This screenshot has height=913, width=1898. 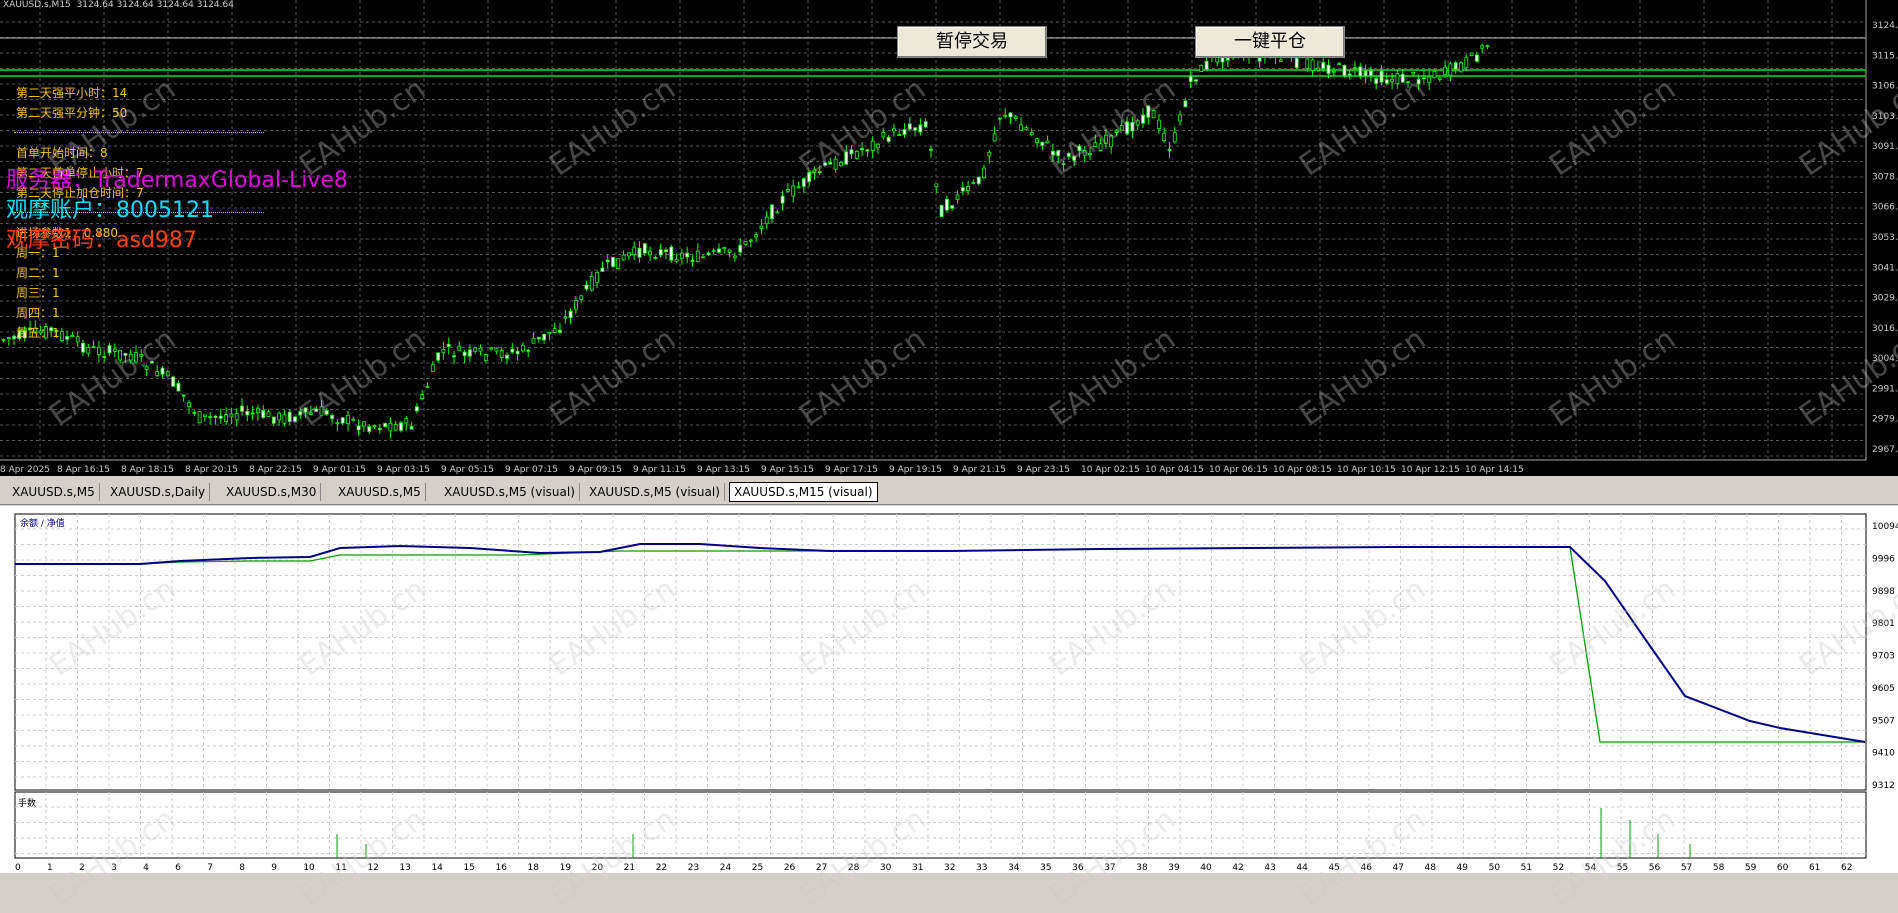 What do you see at coordinates (1142, 868) in the screenshot?
I see `tester-x-tick: 38` at bounding box center [1142, 868].